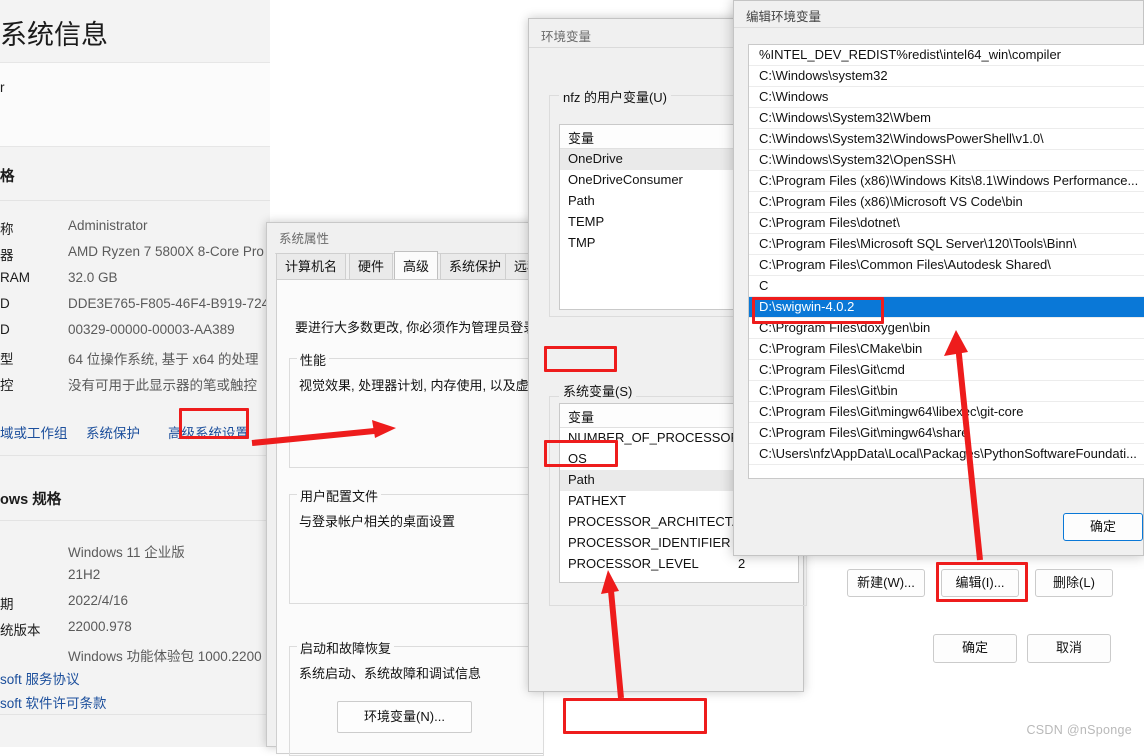 The width and height of the screenshot is (1144, 756). I want to click on link-advanced-system-settings: 高级系统设置, so click(208, 432).